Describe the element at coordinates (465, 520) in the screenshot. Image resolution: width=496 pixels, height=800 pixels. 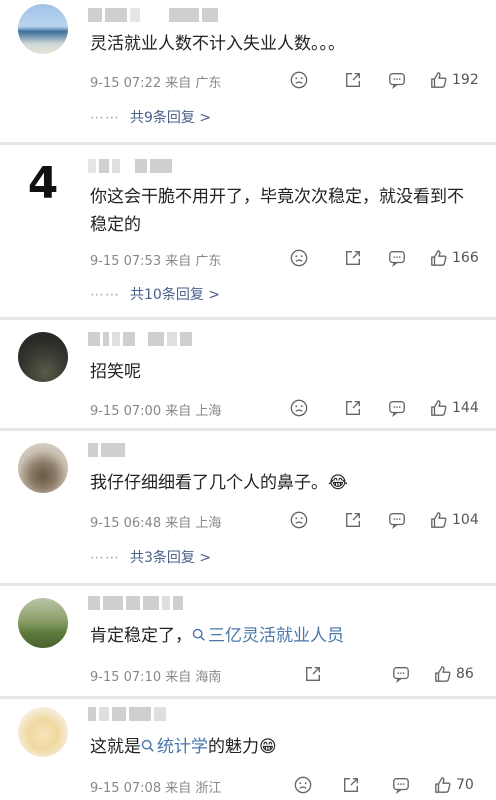
I see `like-count: 104` at that location.